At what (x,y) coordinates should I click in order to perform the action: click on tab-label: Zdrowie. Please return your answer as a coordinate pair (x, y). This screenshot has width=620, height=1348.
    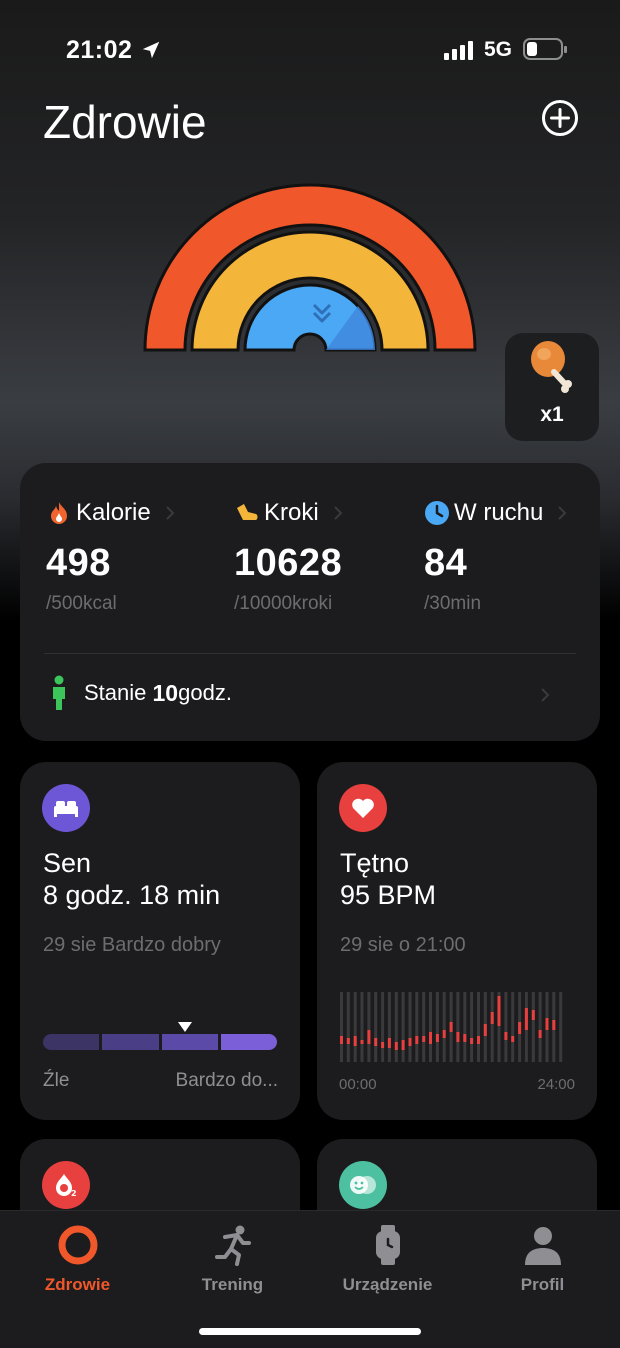
    Looking at the image, I should click on (77, 1284).